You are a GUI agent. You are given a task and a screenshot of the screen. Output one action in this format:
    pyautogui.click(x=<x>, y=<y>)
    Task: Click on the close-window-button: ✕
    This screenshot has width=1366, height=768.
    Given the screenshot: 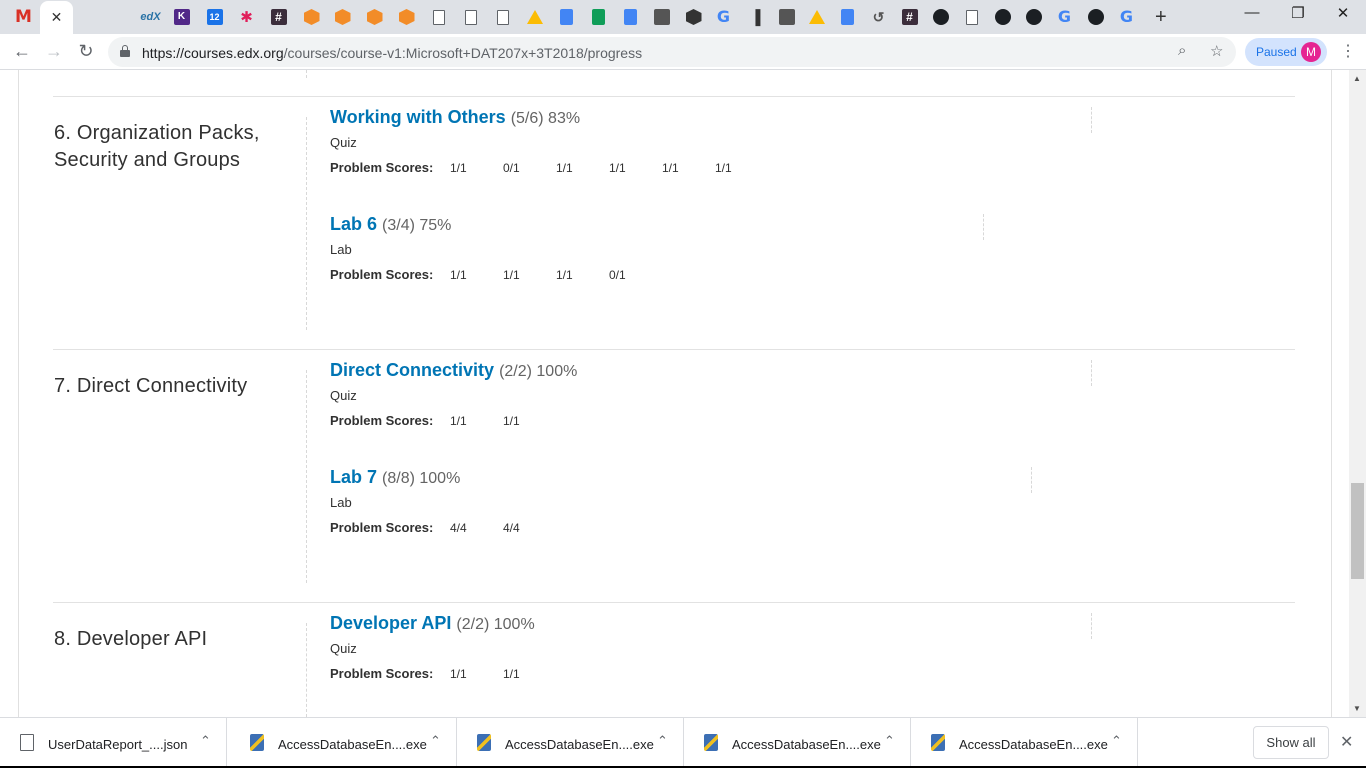 What is the action you would take?
    pyautogui.click(x=1343, y=13)
    